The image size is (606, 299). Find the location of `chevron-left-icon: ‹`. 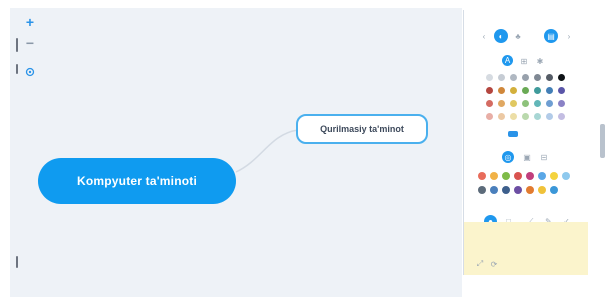

chevron-left-icon: ‹ is located at coordinates (484, 36).